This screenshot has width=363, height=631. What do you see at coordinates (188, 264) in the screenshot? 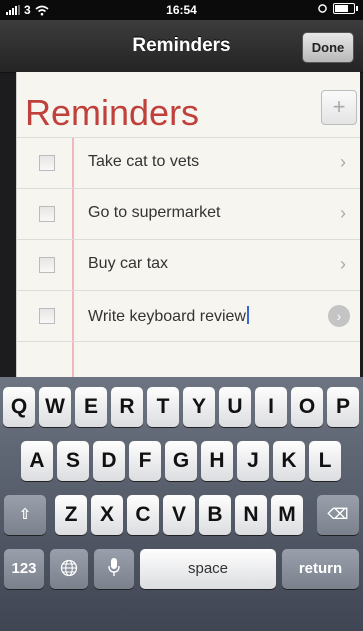
I see `list-item: Buy car tax ›` at bounding box center [188, 264].